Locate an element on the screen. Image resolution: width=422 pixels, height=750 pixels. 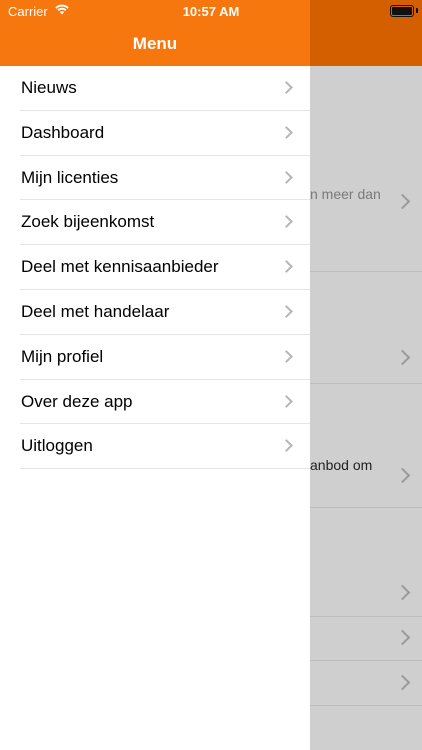
menu-item-label: Uitloggen is located at coordinates (57, 446).